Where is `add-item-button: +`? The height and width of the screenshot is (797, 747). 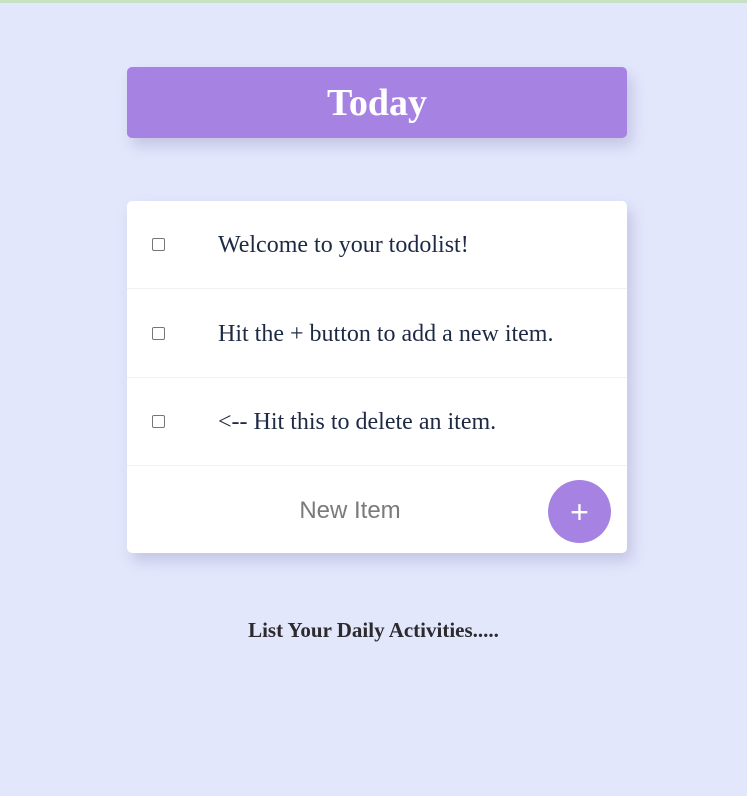 add-item-button: + is located at coordinates (579, 511).